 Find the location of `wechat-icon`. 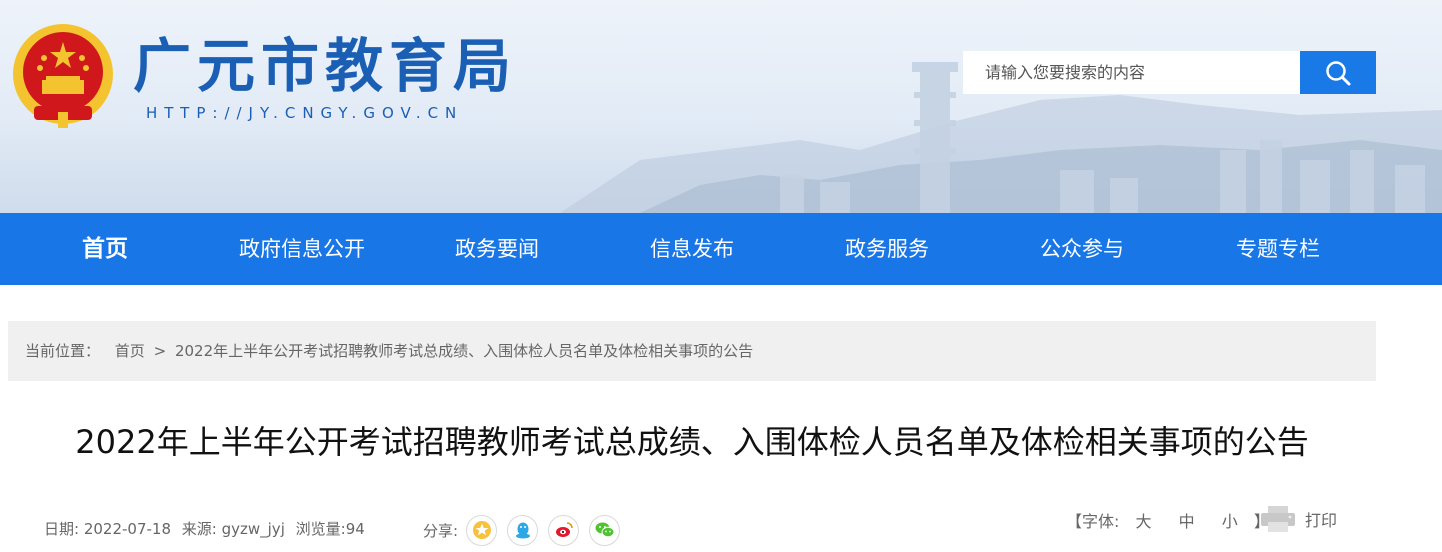

wechat-icon is located at coordinates (605, 530).